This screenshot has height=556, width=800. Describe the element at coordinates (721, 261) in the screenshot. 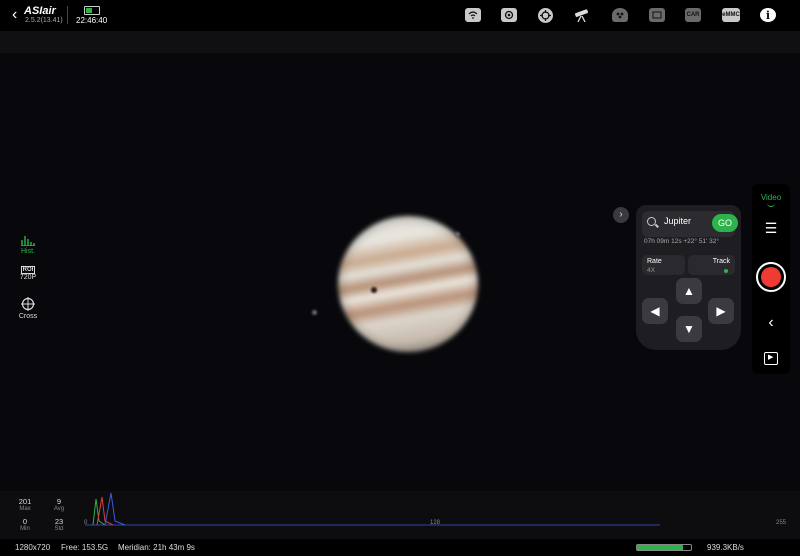

I see `track-label: Track` at that location.